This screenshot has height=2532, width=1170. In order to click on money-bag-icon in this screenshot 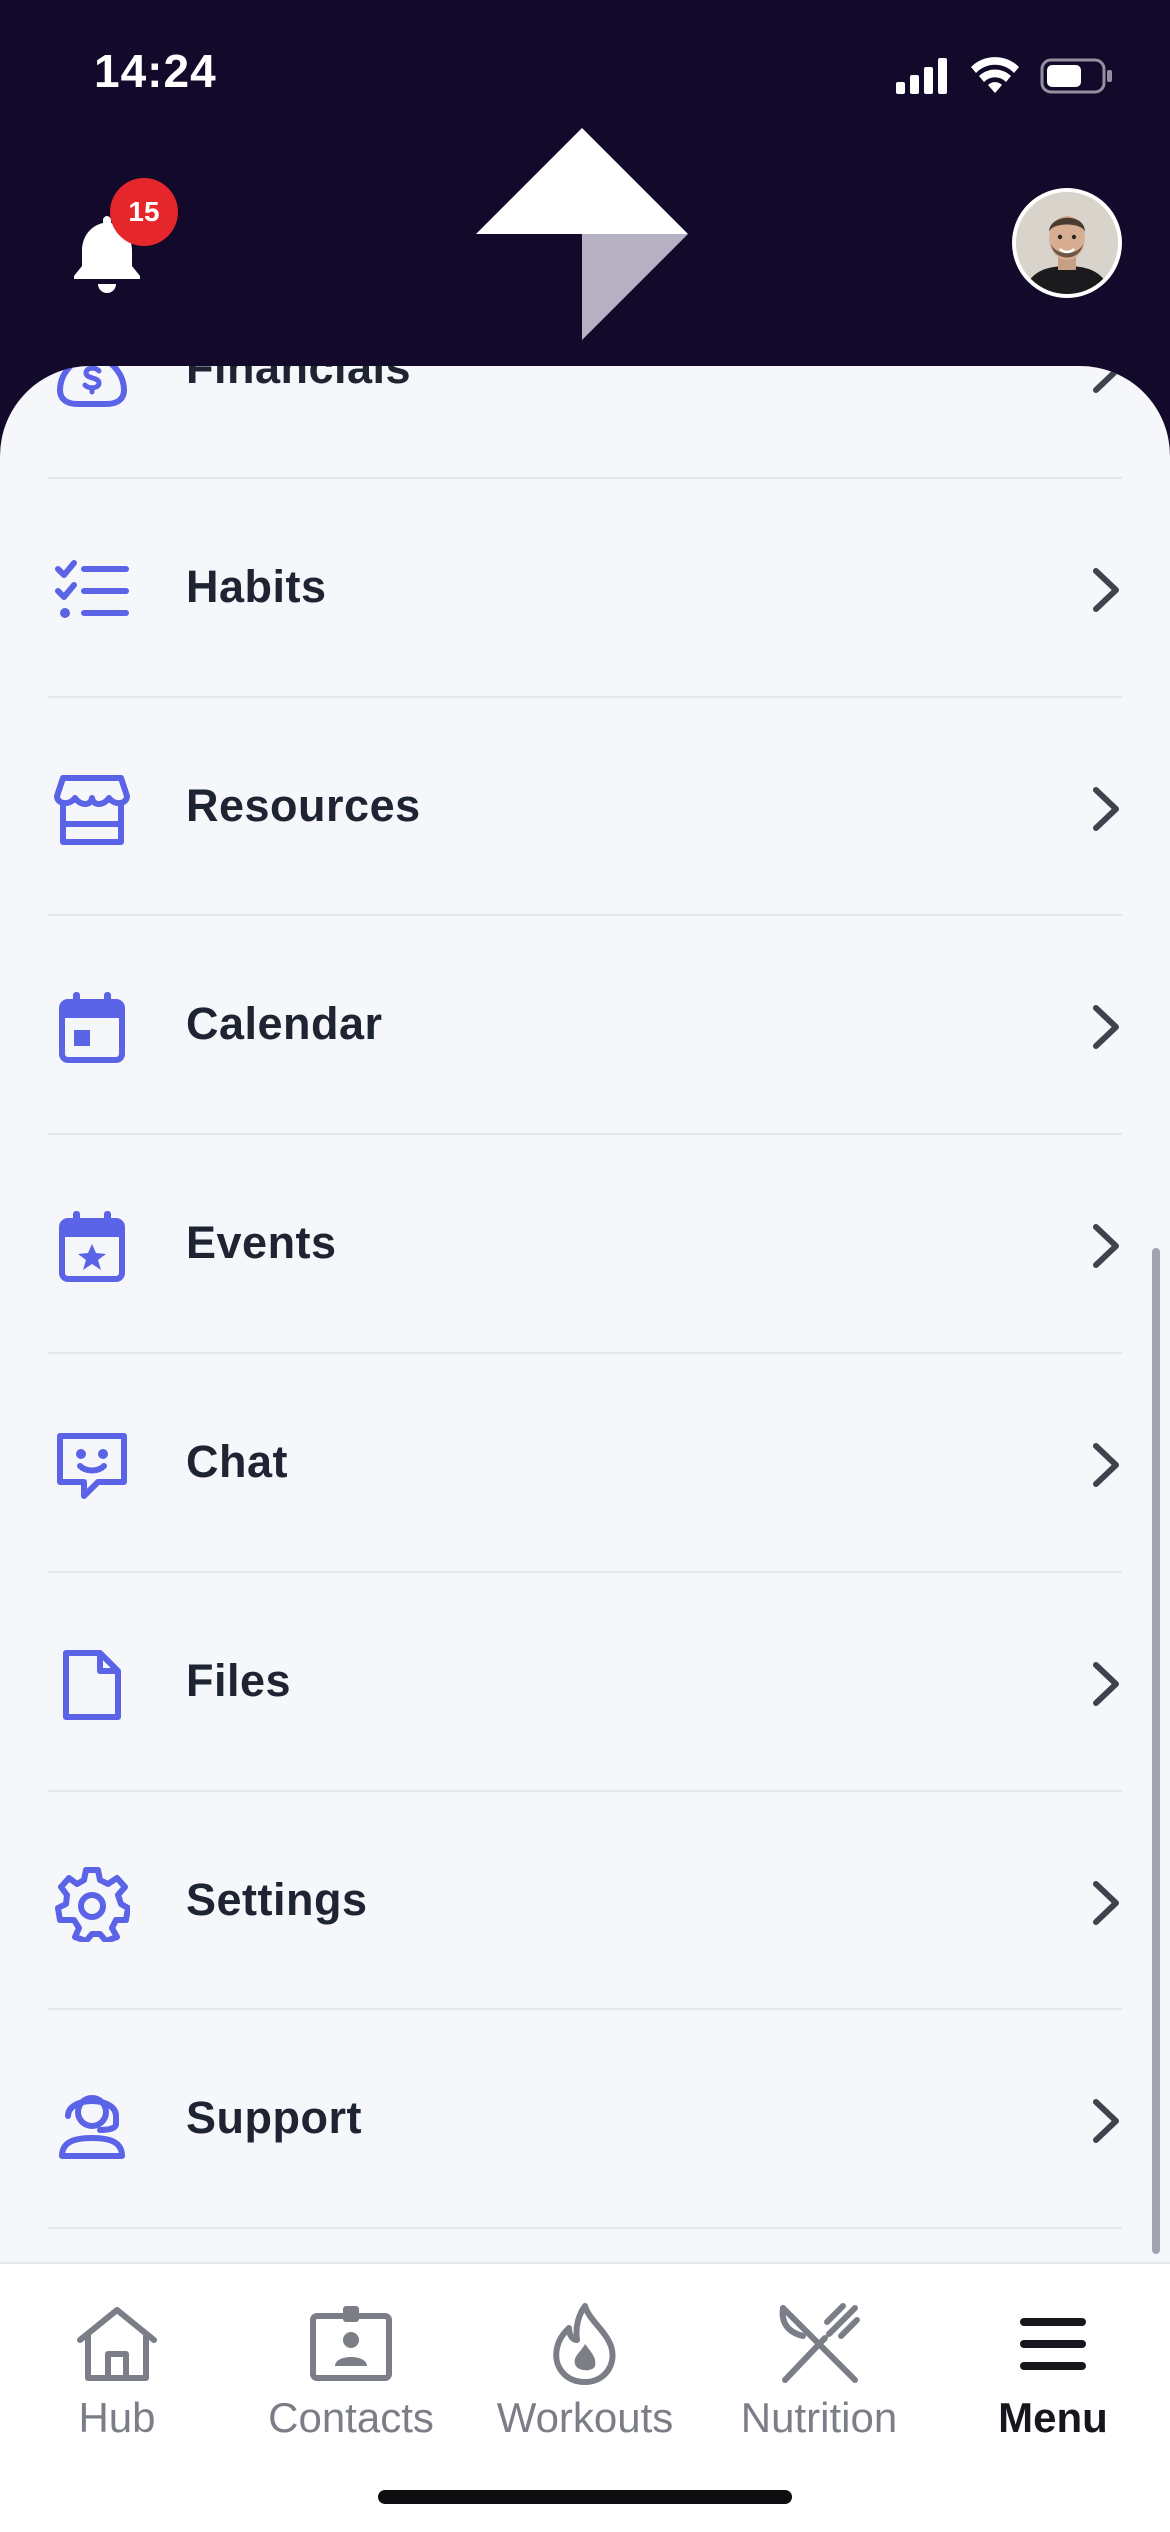, I will do `click(92, 389)`.